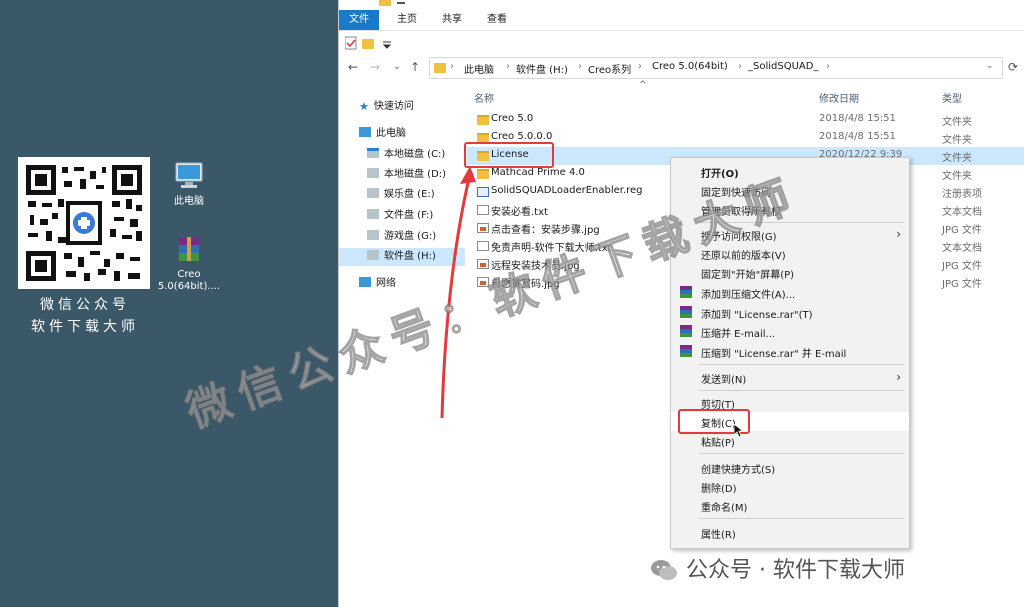  I want to click on nav-item-network: 网络, so click(377, 284).